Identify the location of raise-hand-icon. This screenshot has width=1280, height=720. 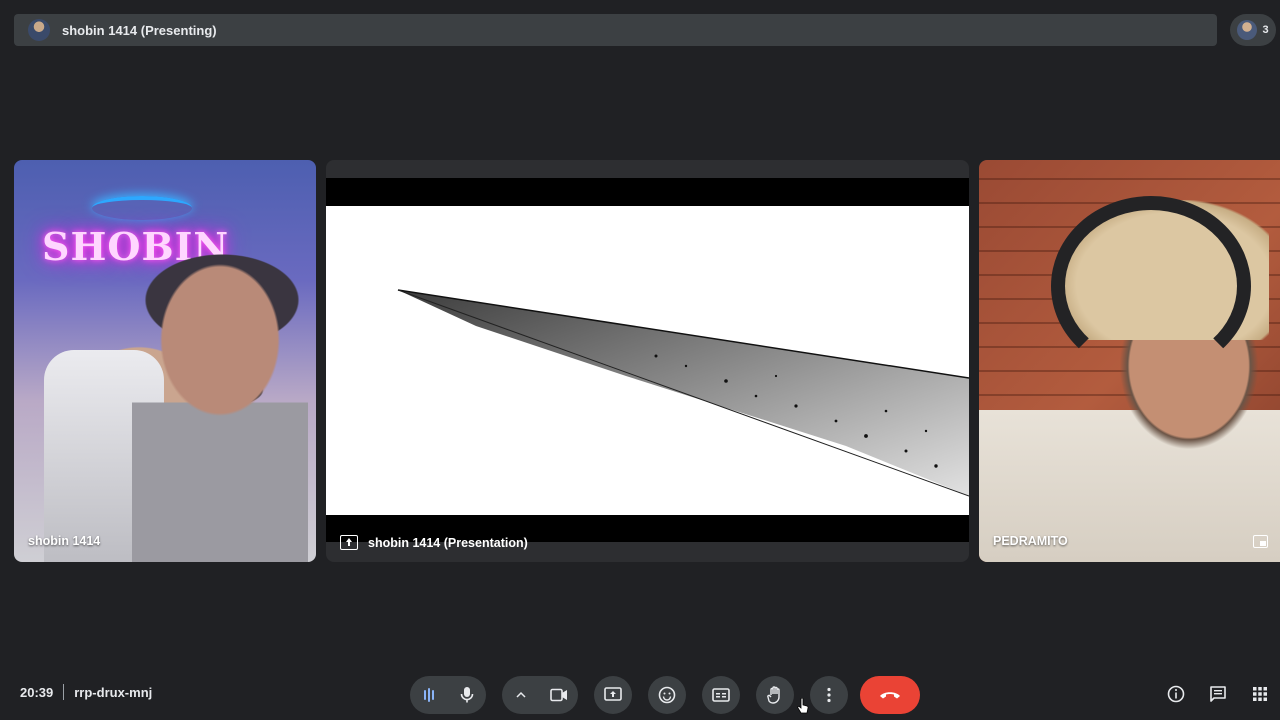
(773, 695).